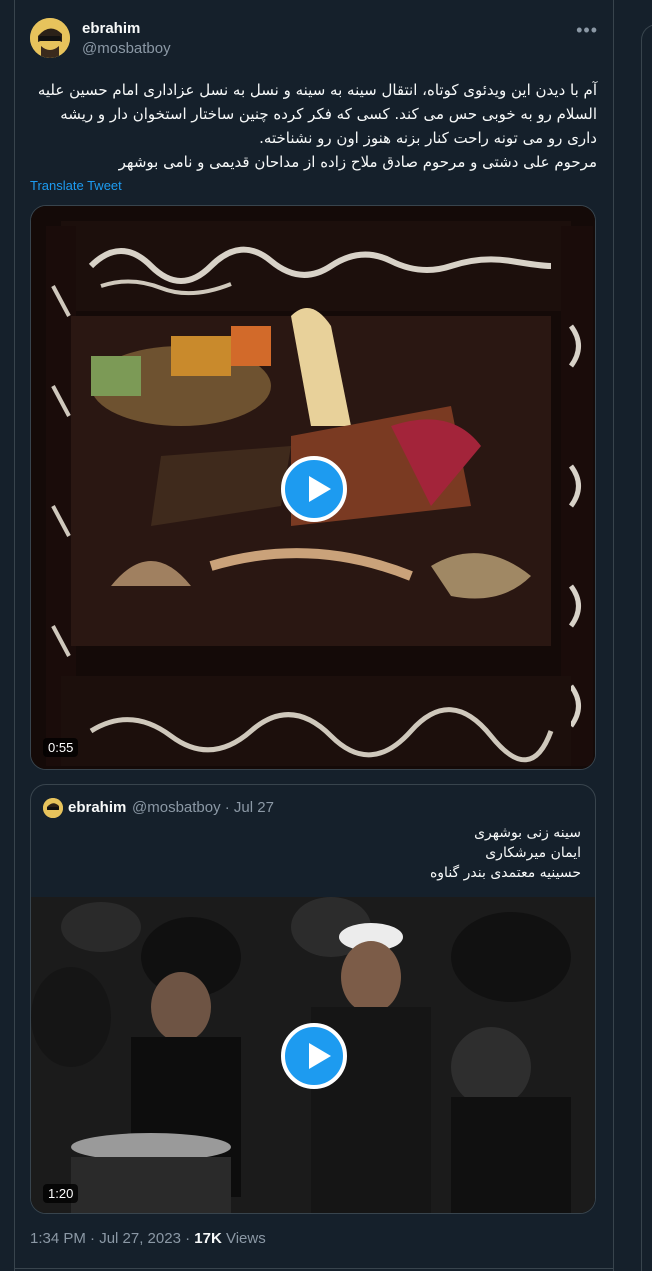 Image resolution: width=652 pixels, height=1271 pixels. What do you see at coordinates (76, 185) in the screenshot?
I see `translate-tweet-link: Translate Tweet` at bounding box center [76, 185].